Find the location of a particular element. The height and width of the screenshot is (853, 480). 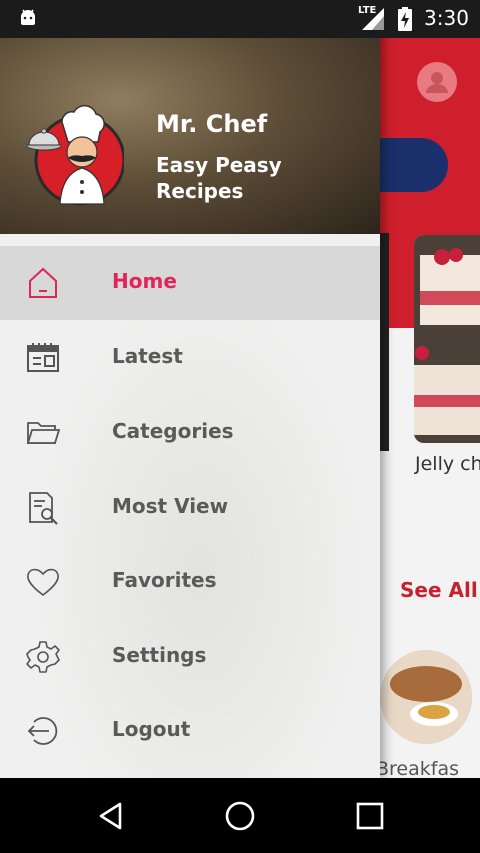

menu-item-categories: Categories is located at coordinates (190, 433).